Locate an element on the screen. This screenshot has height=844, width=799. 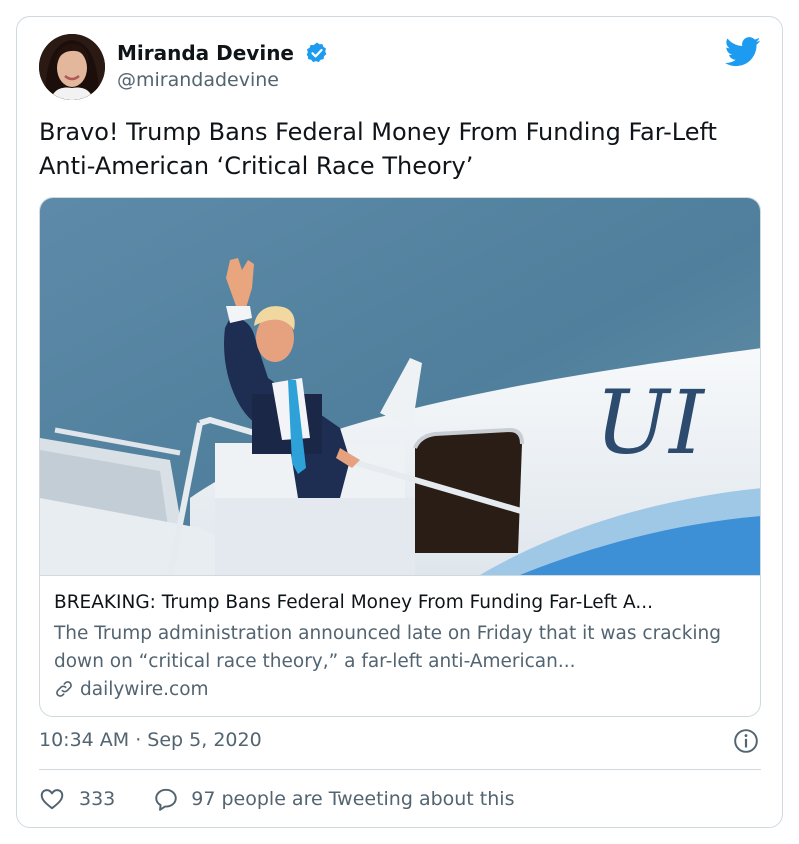
avatar-photo is located at coordinates (72, 67).